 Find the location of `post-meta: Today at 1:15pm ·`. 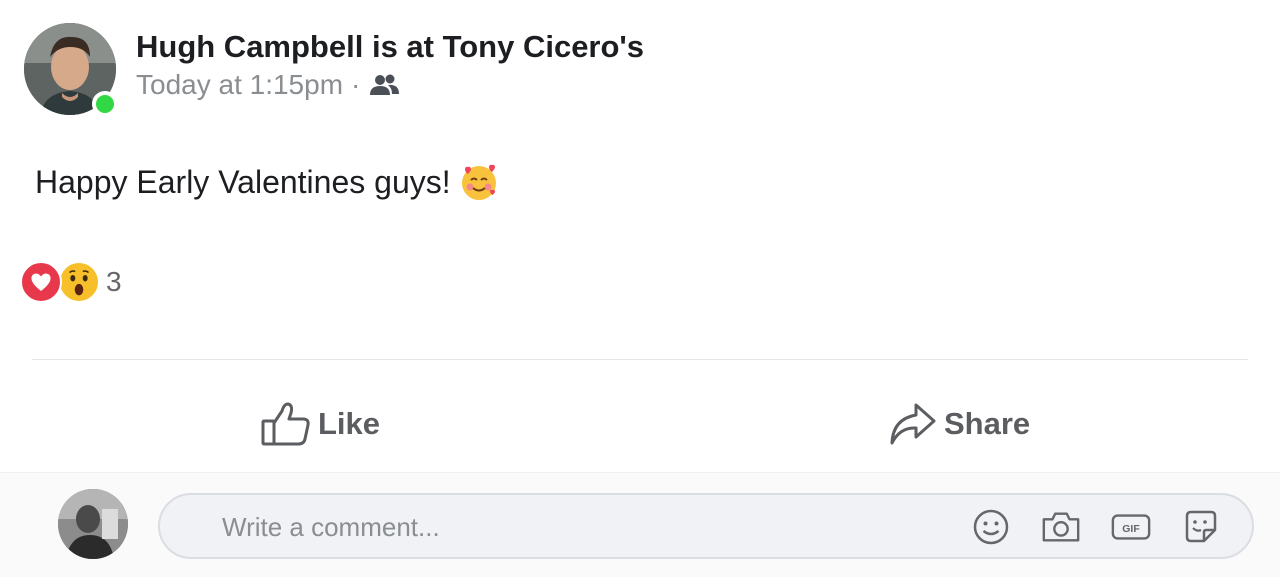

post-meta: Today at 1:15pm · is located at coordinates (268, 85).